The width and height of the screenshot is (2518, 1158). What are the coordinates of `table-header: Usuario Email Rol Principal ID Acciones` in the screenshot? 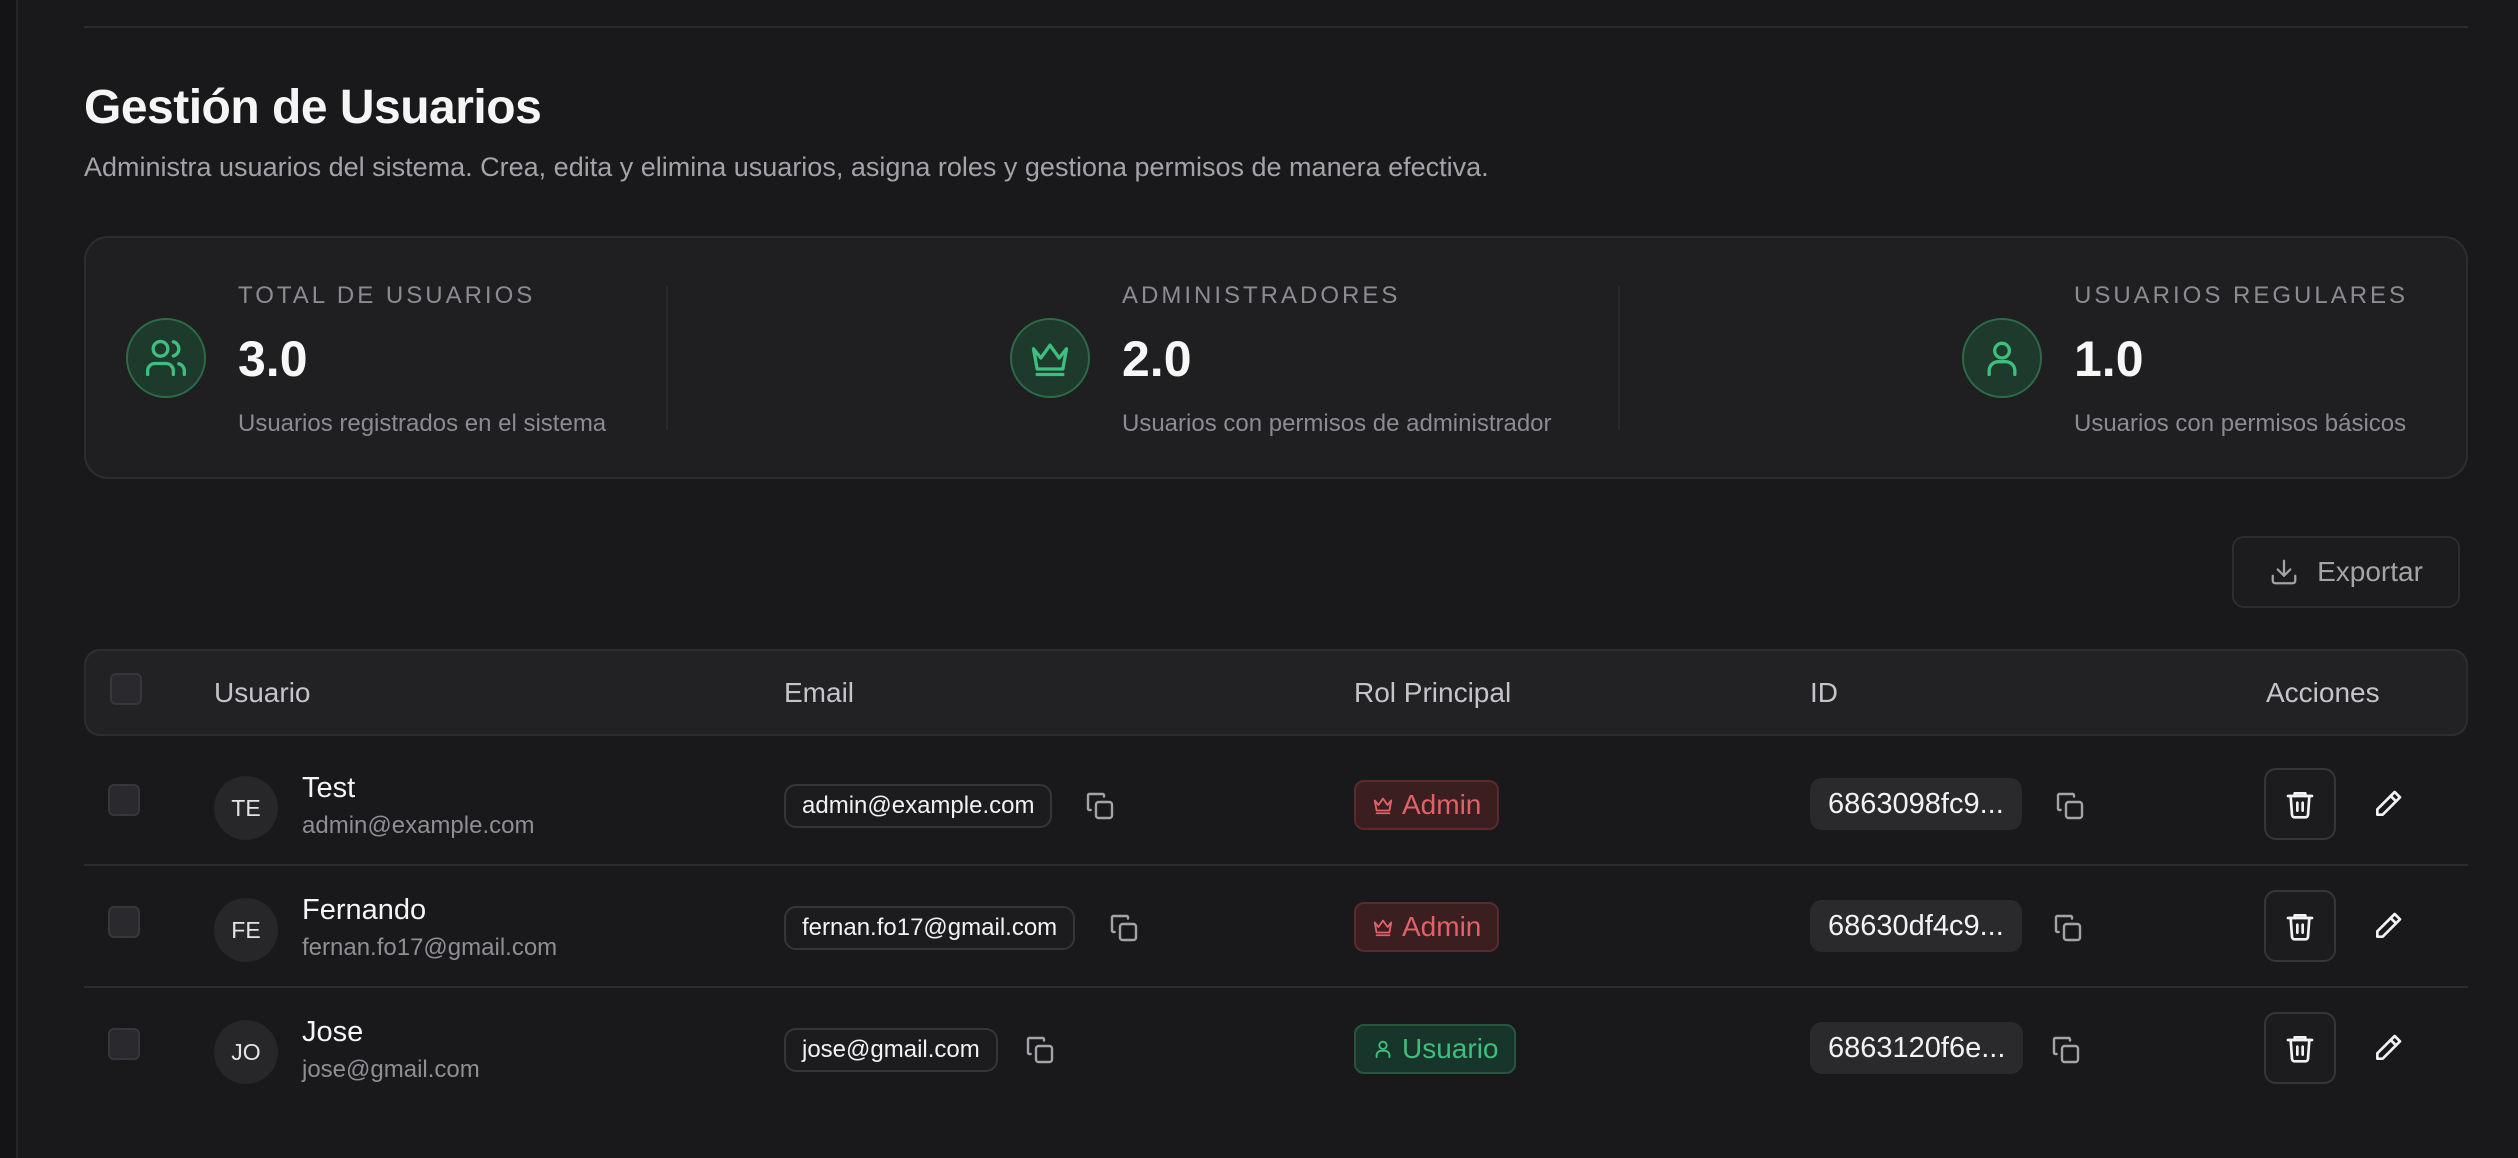 It's located at (1276, 692).